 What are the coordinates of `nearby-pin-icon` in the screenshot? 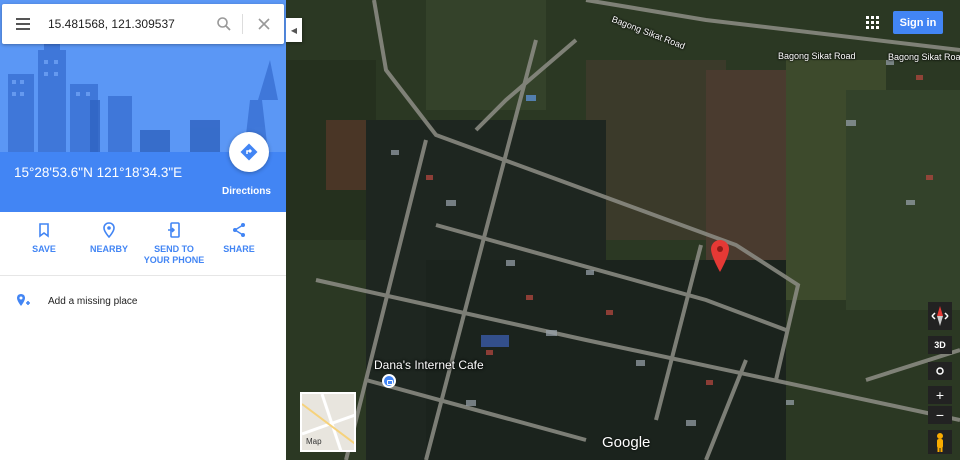 It's located at (109, 230).